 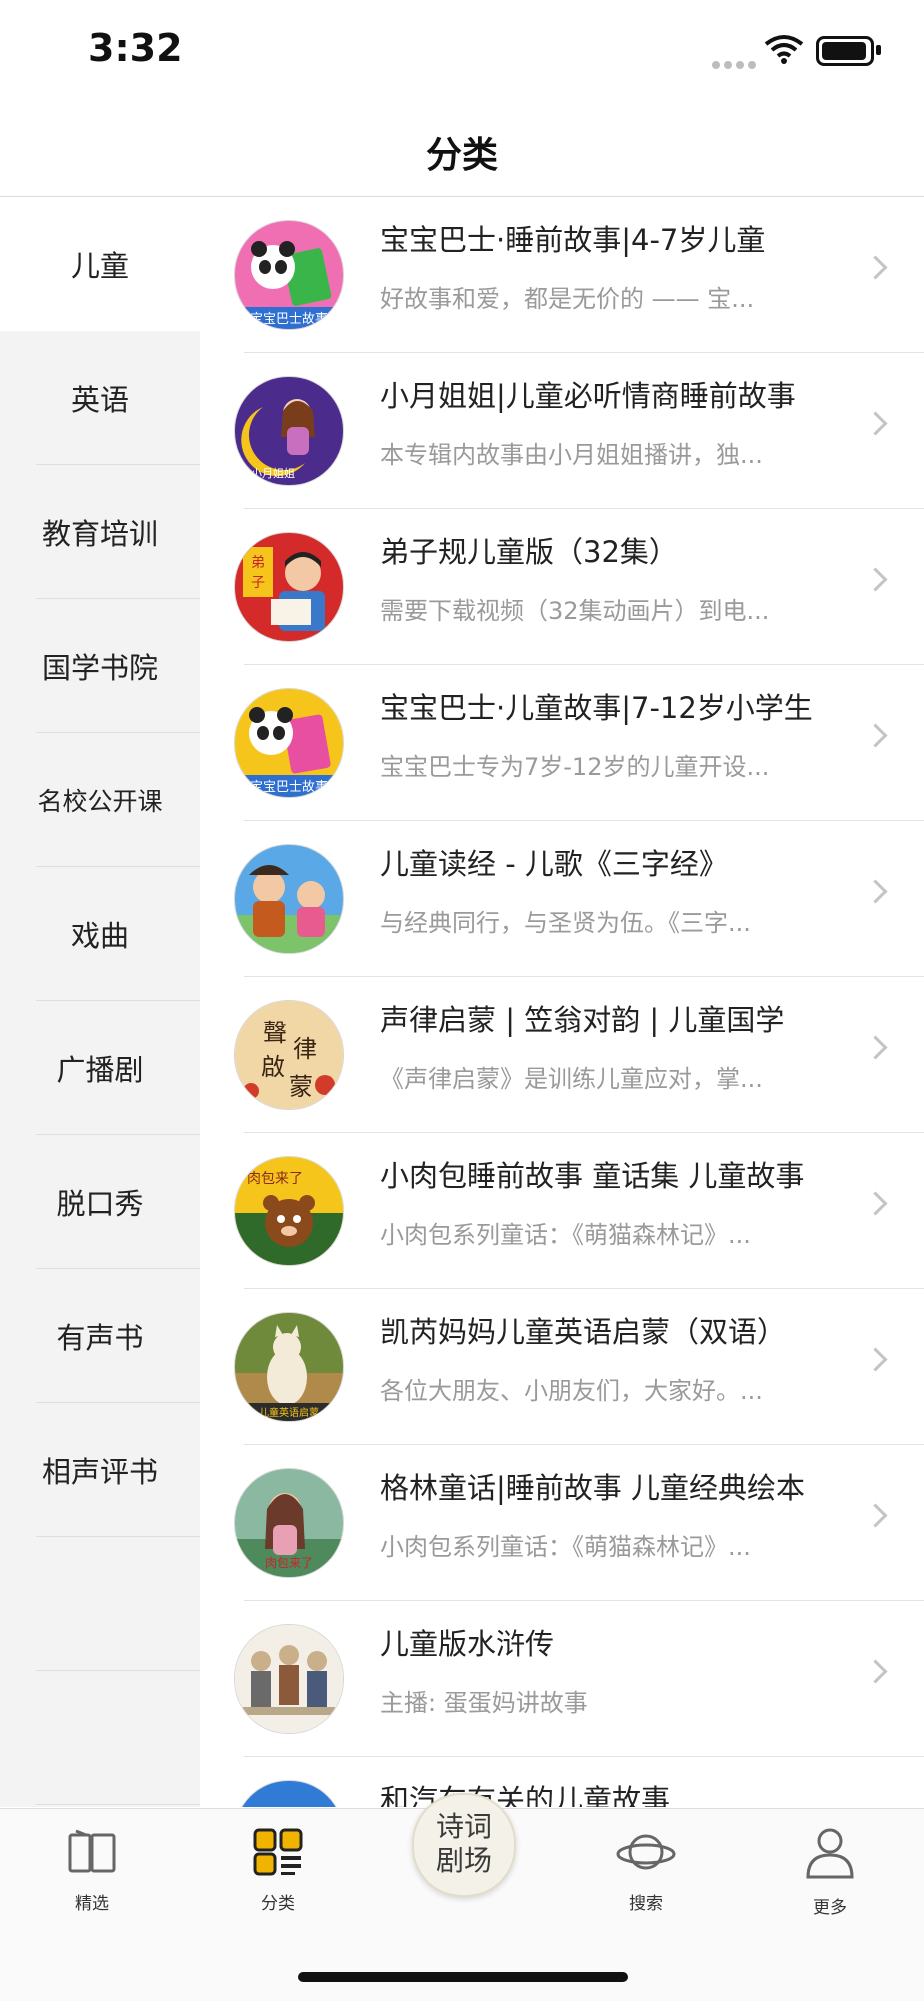 I want to click on list-item: 和汽车有关的儿童故事, so click(x=562, y=1782).